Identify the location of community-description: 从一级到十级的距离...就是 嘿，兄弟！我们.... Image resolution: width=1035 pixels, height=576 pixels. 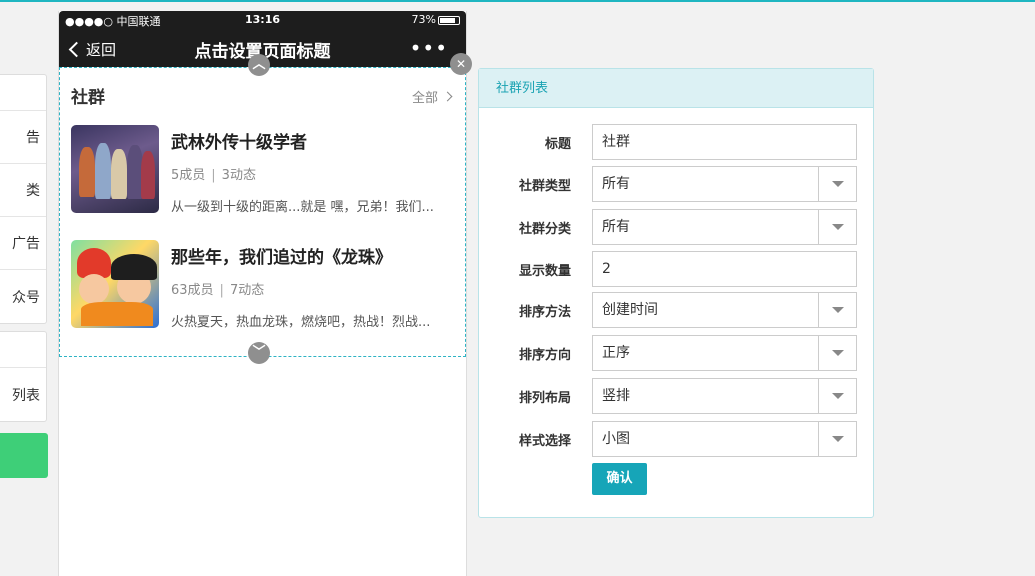
(302, 207).